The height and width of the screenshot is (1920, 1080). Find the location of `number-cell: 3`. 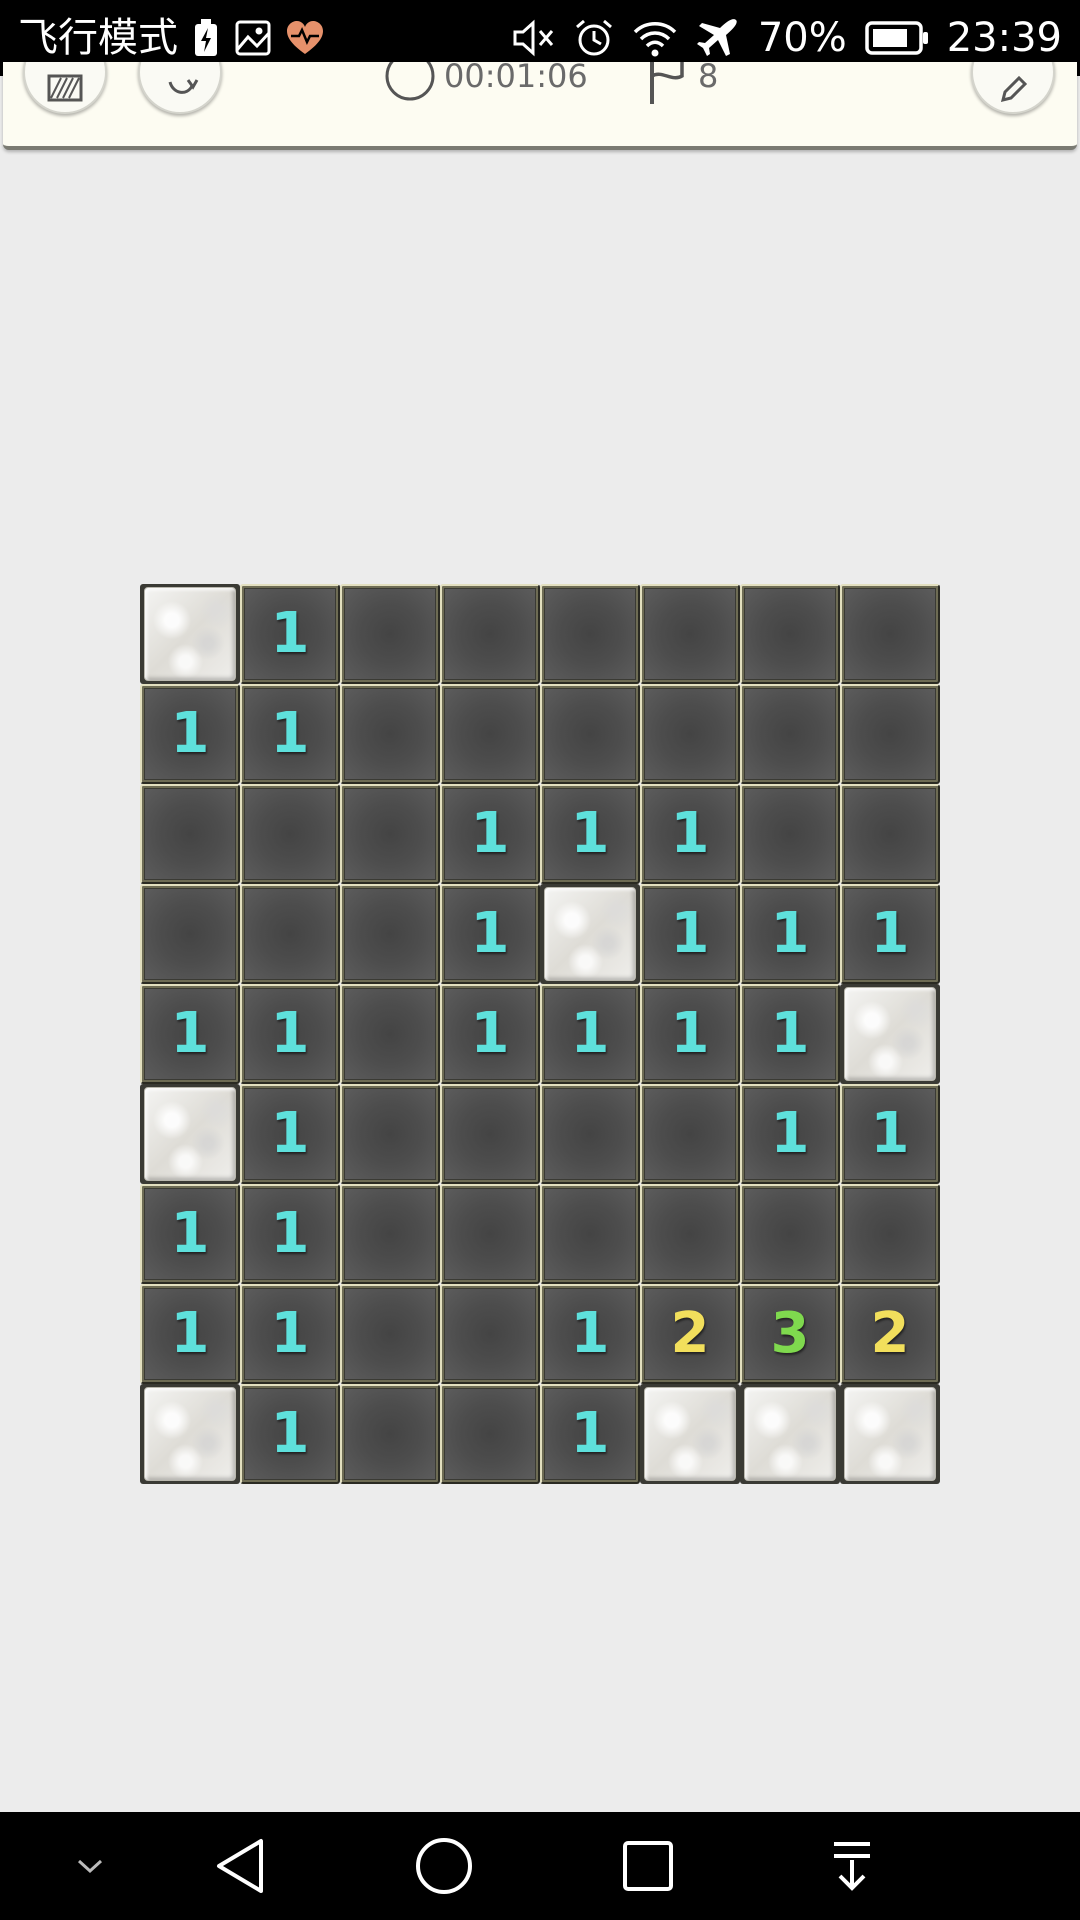

number-cell: 3 is located at coordinates (790, 1334).